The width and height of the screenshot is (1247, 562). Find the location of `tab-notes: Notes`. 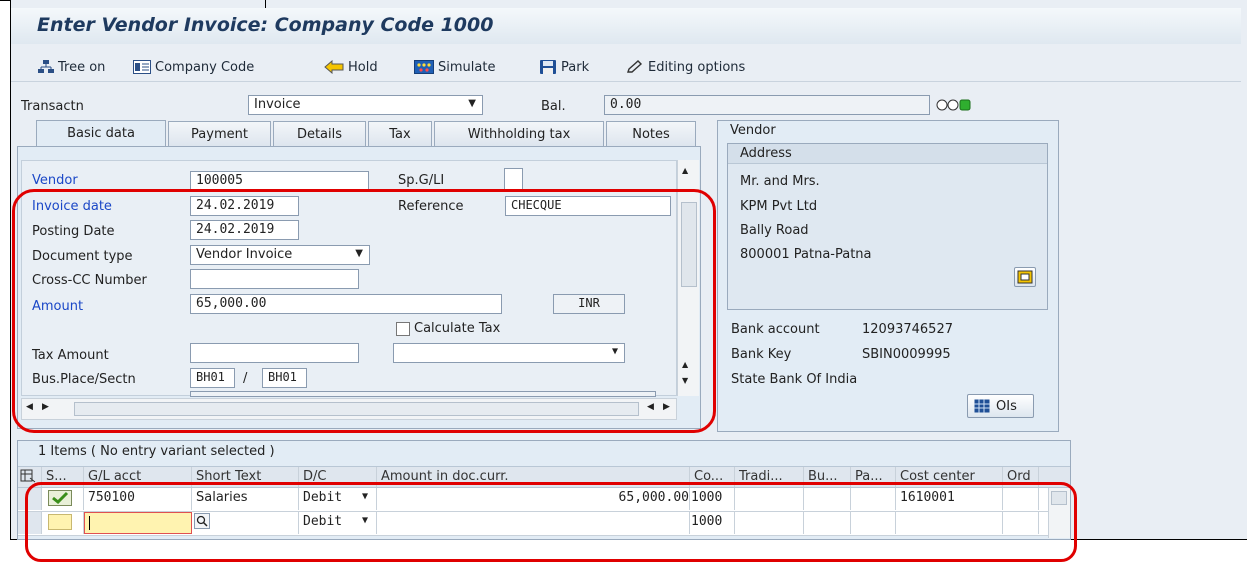

tab-notes: Notes is located at coordinates (651, 133).